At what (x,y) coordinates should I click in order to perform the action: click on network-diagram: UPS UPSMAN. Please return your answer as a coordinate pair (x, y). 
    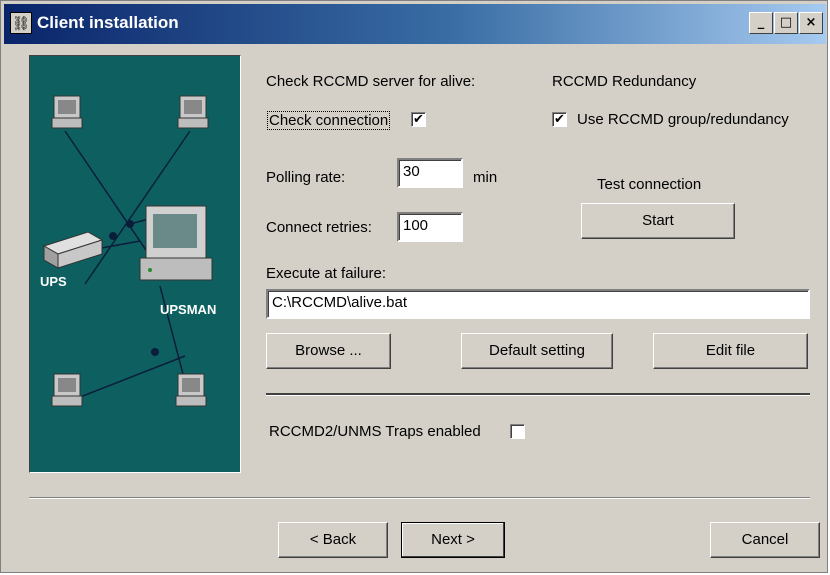
    Looking at the image, I should click on (128, 251).